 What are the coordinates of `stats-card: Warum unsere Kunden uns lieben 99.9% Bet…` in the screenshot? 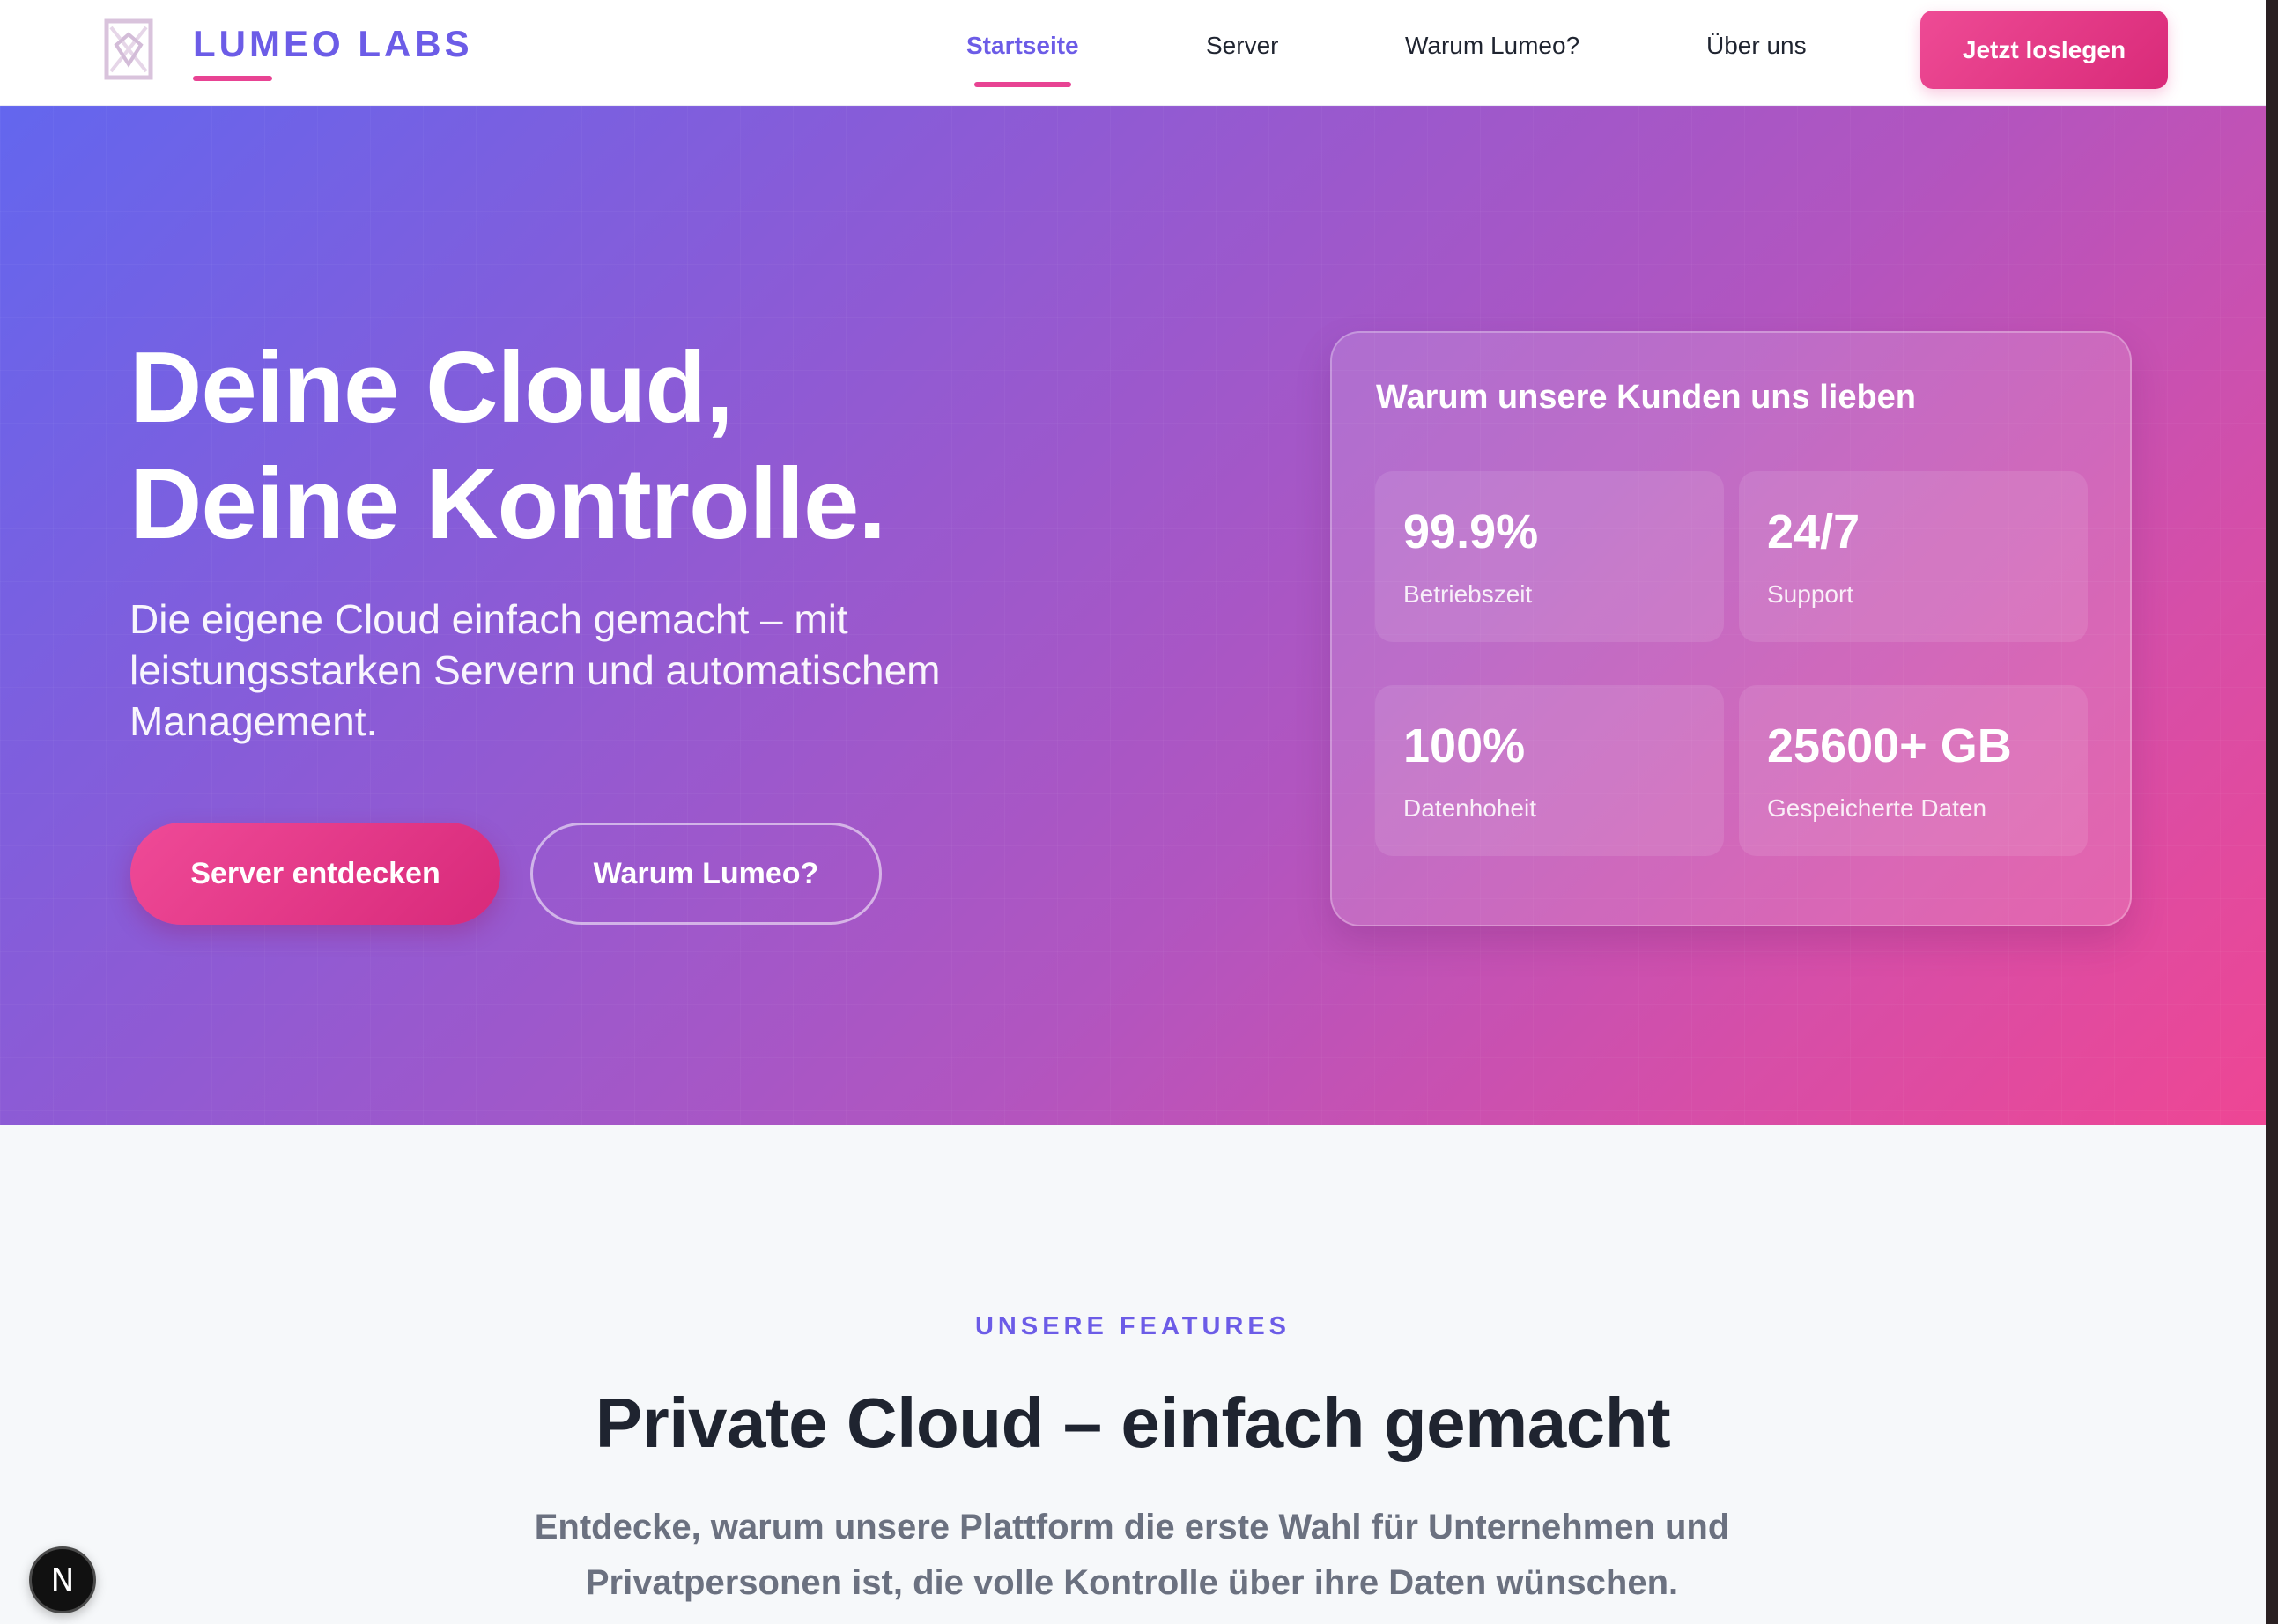 It's located at (1731, 628).